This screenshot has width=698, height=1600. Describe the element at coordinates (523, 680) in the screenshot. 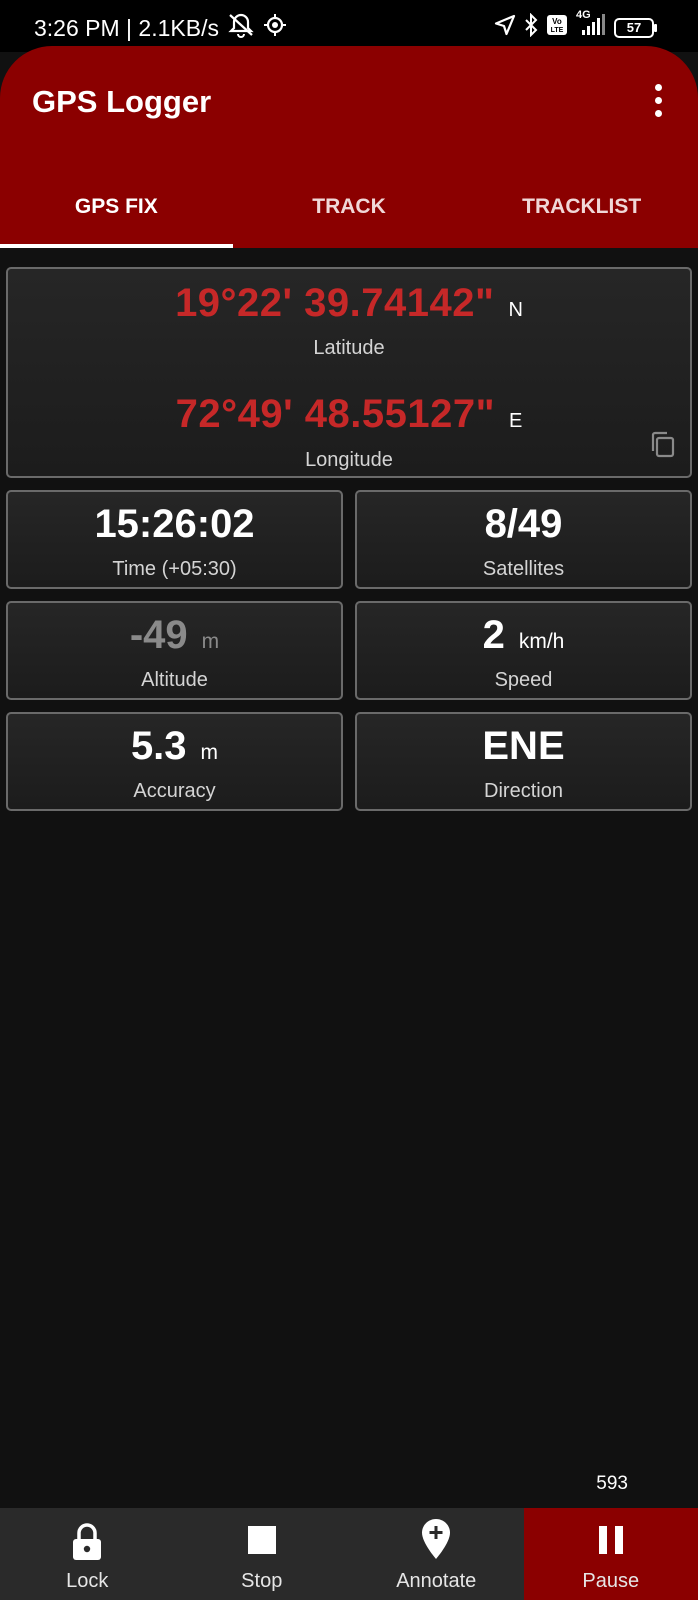

I see `speed-label: Speed` at that location.